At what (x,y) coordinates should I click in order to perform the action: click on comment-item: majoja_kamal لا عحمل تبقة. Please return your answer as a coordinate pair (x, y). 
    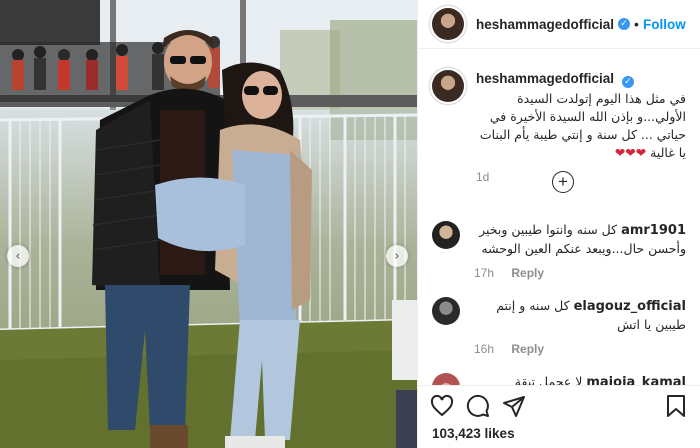
    Looking at the image, I should click on (559, 379).